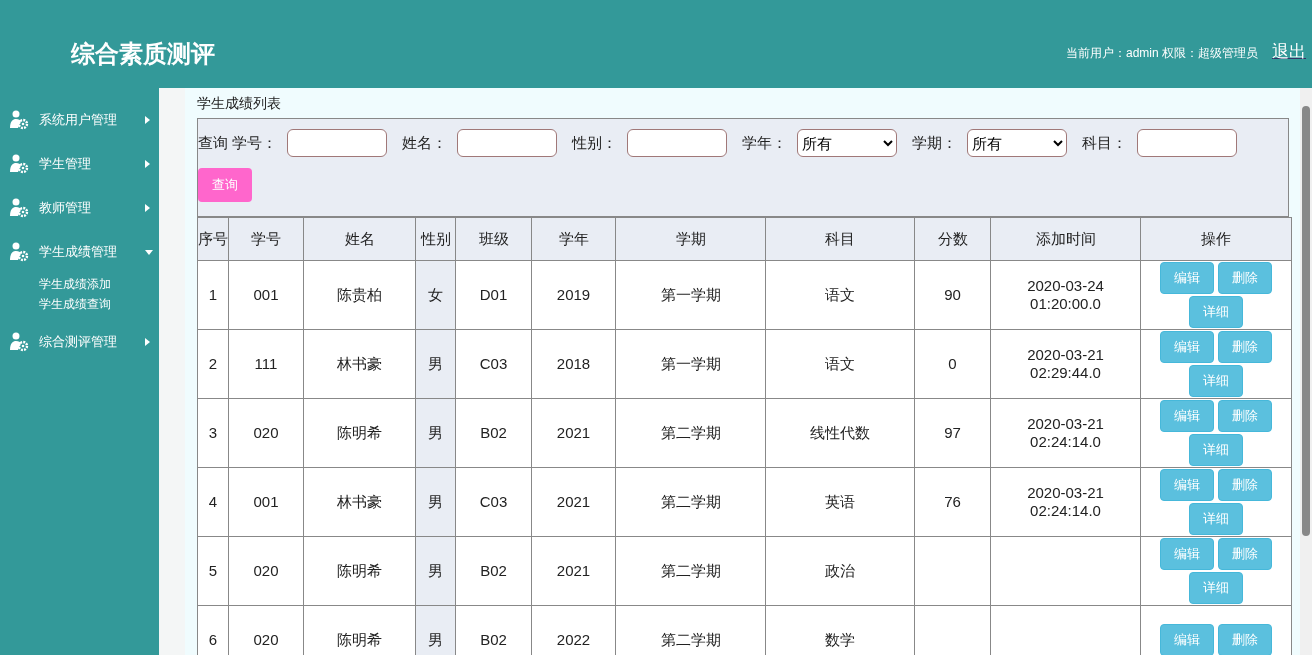  Describe the element at coordinates (79, 252) in the screenshot. I see `menu-item: 学生成绩管理` at that location.